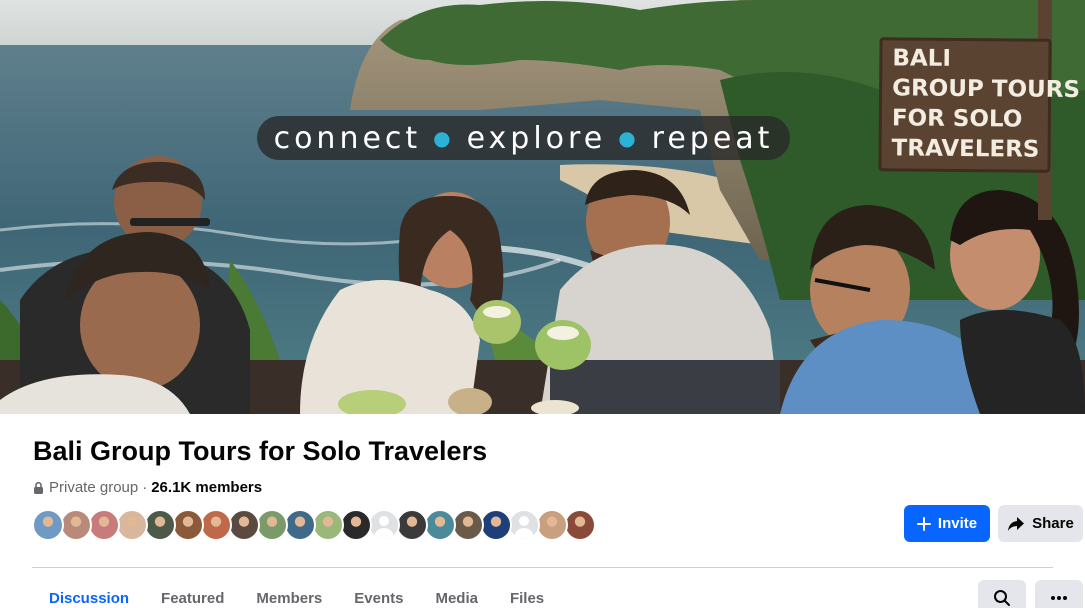 This screenshot has height=608, width=1085. I want to click on share-label: Share, so click(1053, 523).